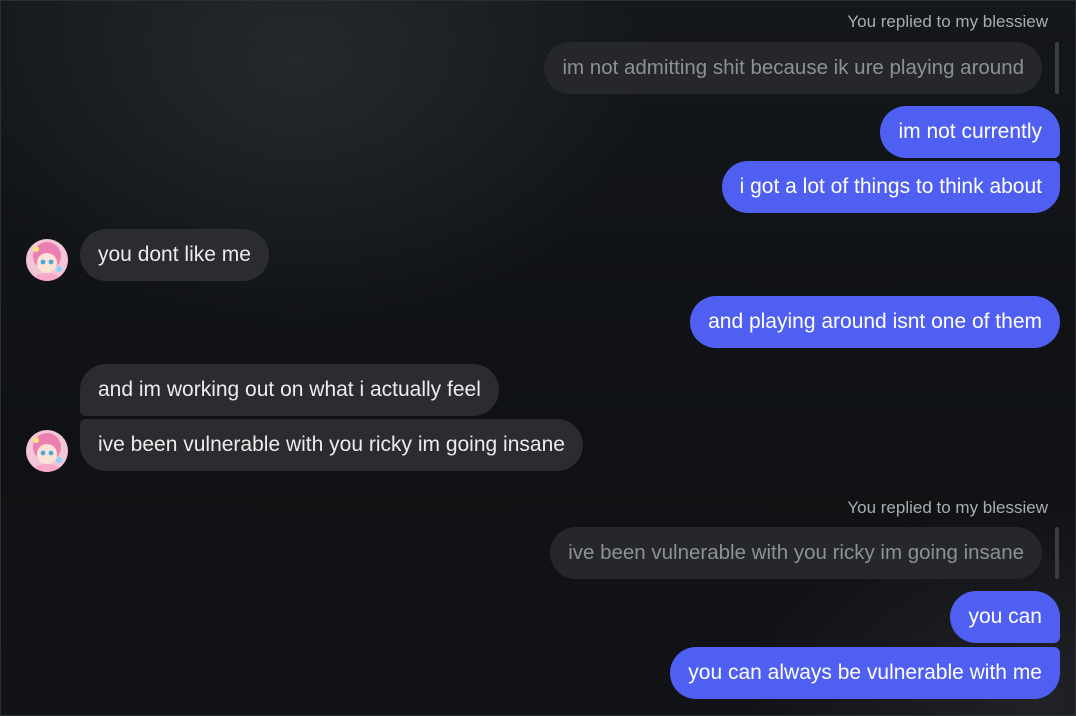  What do you see at coordinates (890, 187) in the screenshot?
I see `outgoing-message: i got a lot of things to think about` at bounding box center [890, 187].